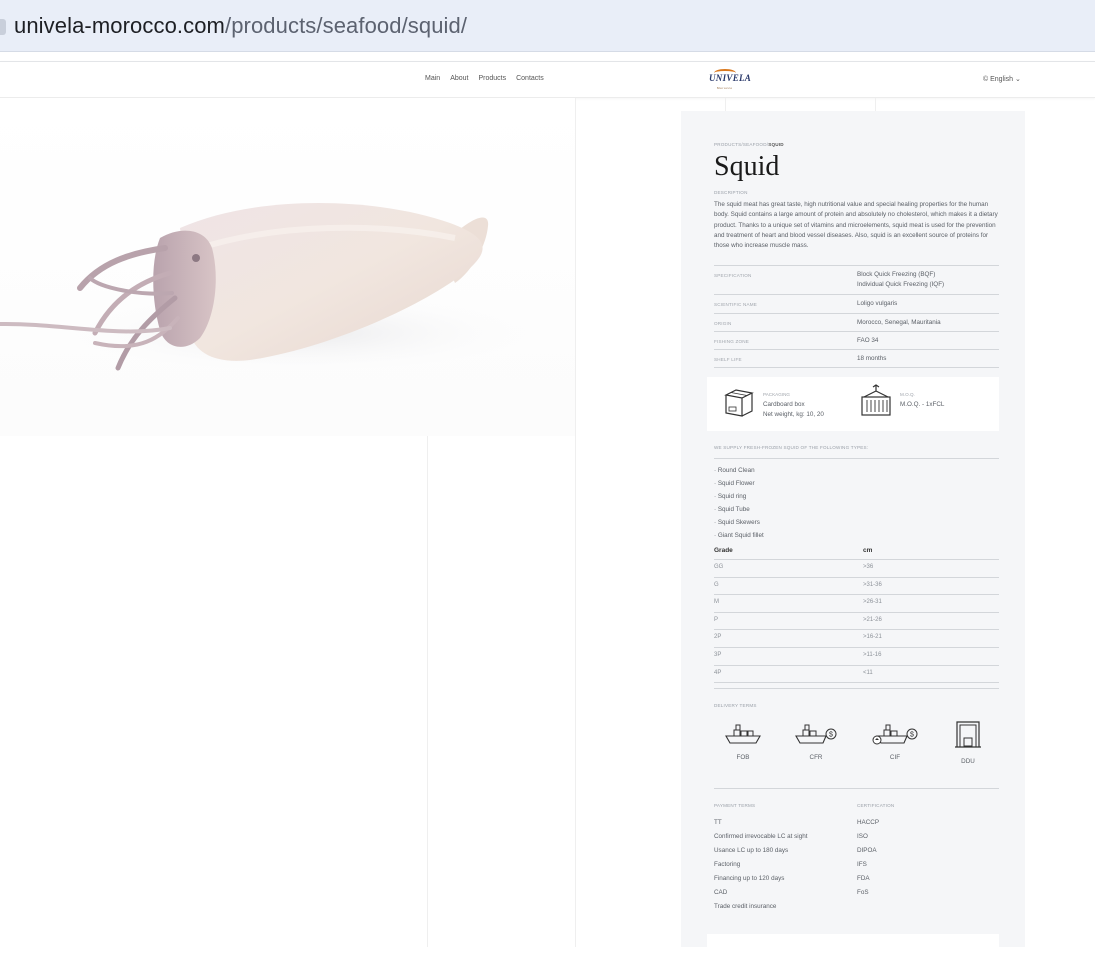  What do you see at coordinates (749, 878) in the screenshot?
I see `list-item: Financing up to 120 days` at bounding box center [749, 878].